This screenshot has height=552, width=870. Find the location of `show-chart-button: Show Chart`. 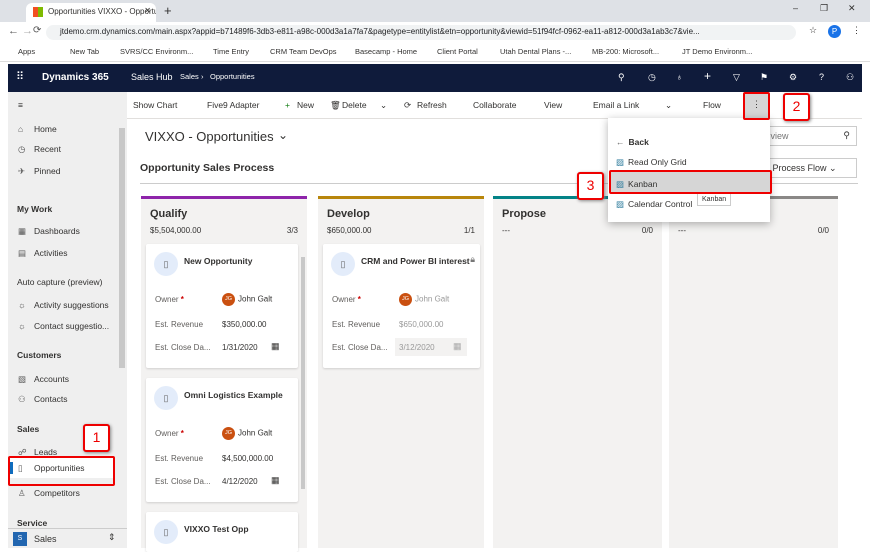

show-chart-button: Show Chart is located at coordinates (155, 105).